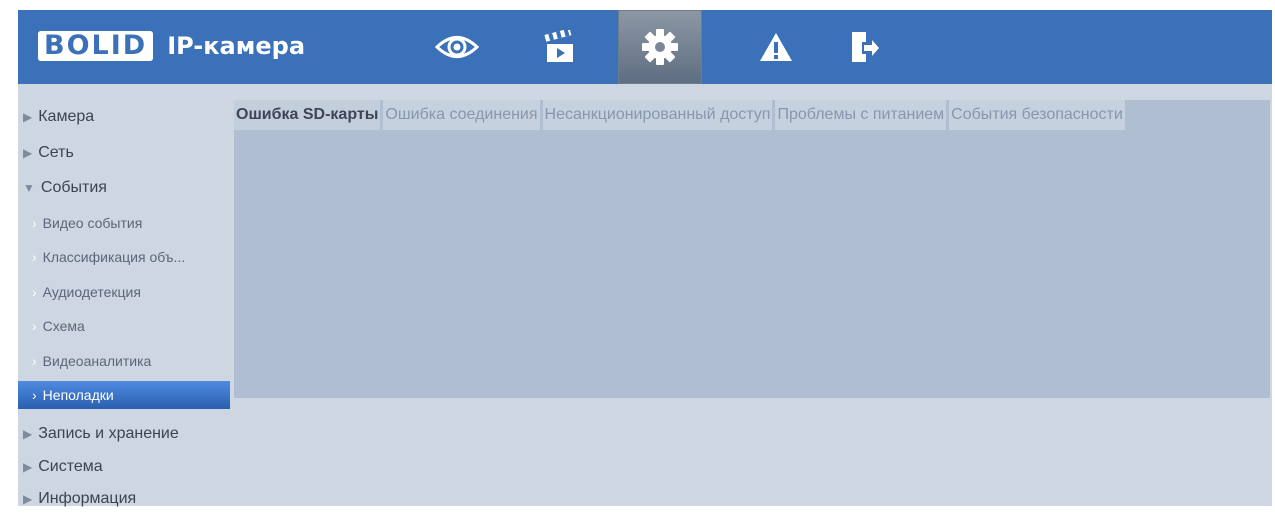  Describe the element at coordinates (87, 498) in the screenshot. I see `sidebar-item-label: Информация` at that location.